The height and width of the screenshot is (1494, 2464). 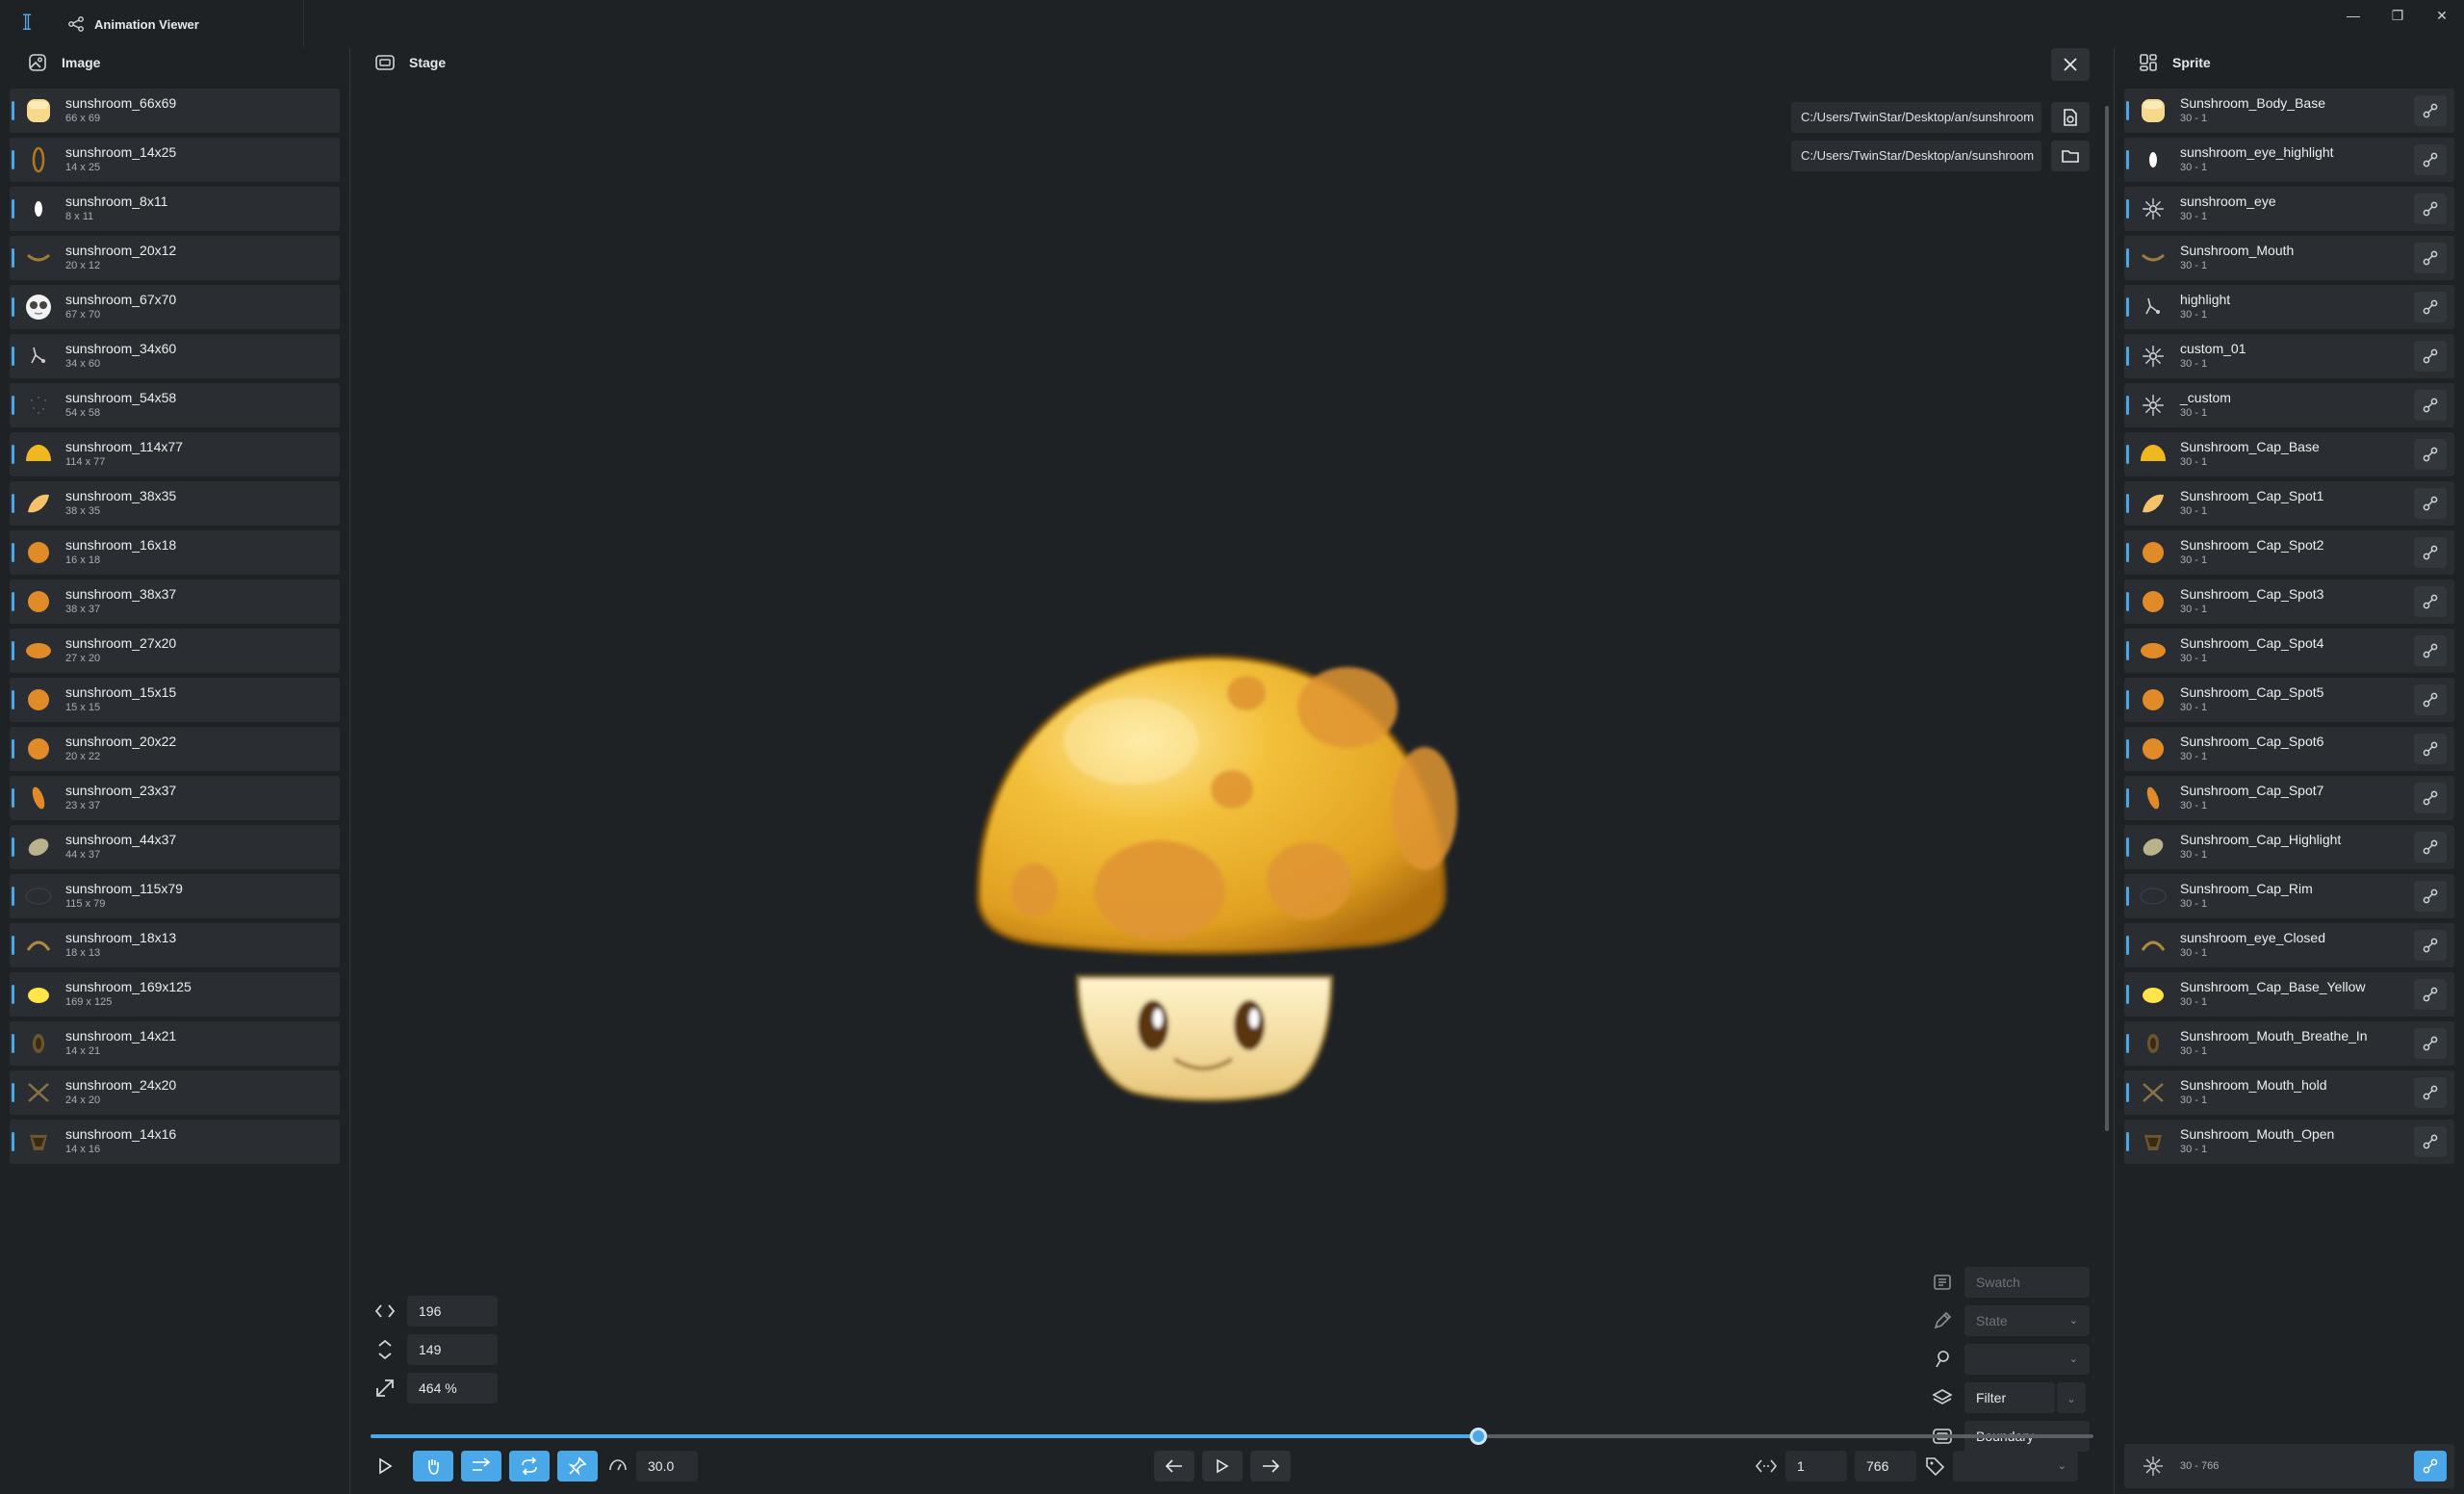 What do you see at coordinates (175, 749) in the screenshot?
I see `image-list-item: sunshroom_20x22 20 x 22` at bounding box center [175, 749].